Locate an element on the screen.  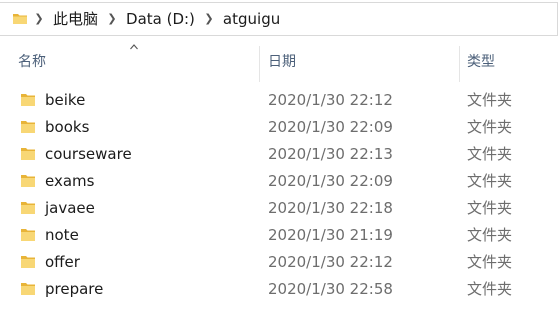
file-name: books is located at coordinates (67, 127).